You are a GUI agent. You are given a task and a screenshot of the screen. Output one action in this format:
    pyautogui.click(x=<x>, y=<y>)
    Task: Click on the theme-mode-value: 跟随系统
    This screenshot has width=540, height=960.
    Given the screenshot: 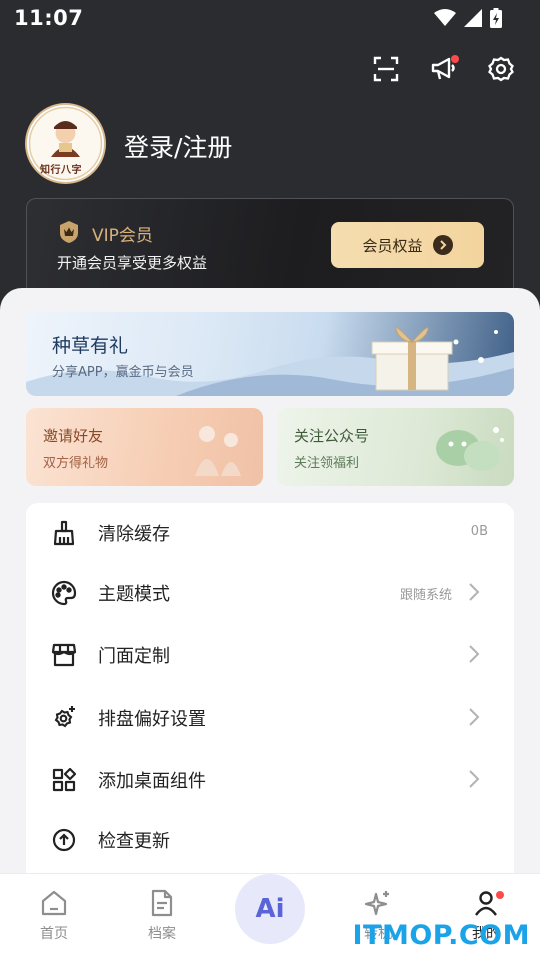 What is the action you would take?
    pyautogui.click(x=425, y=595)
    